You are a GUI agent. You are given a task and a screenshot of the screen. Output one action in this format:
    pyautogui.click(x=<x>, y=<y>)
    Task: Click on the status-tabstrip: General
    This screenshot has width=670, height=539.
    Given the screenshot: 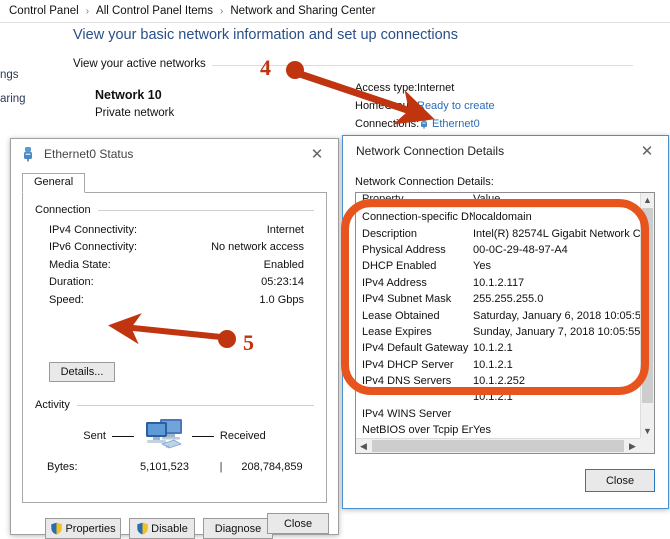 What is the action you would take?
    pyautogui.click(x=174, y=183)
    